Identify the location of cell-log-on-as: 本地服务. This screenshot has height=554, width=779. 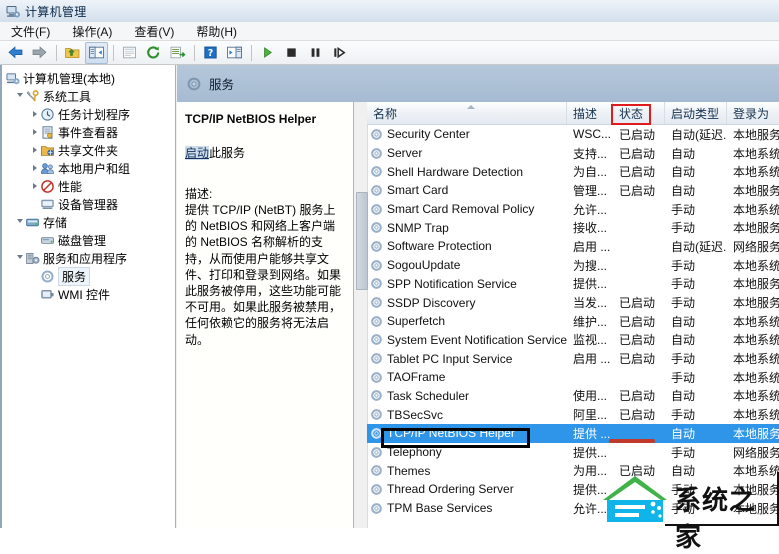
(756, 489).